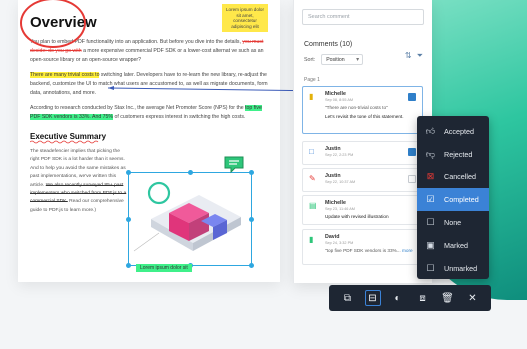 The image size is (527, 349). Describe the element at coordinates (339, 155) in the screenshot. I see `comment-date: Sep 22, 2:23 PM` at that location.